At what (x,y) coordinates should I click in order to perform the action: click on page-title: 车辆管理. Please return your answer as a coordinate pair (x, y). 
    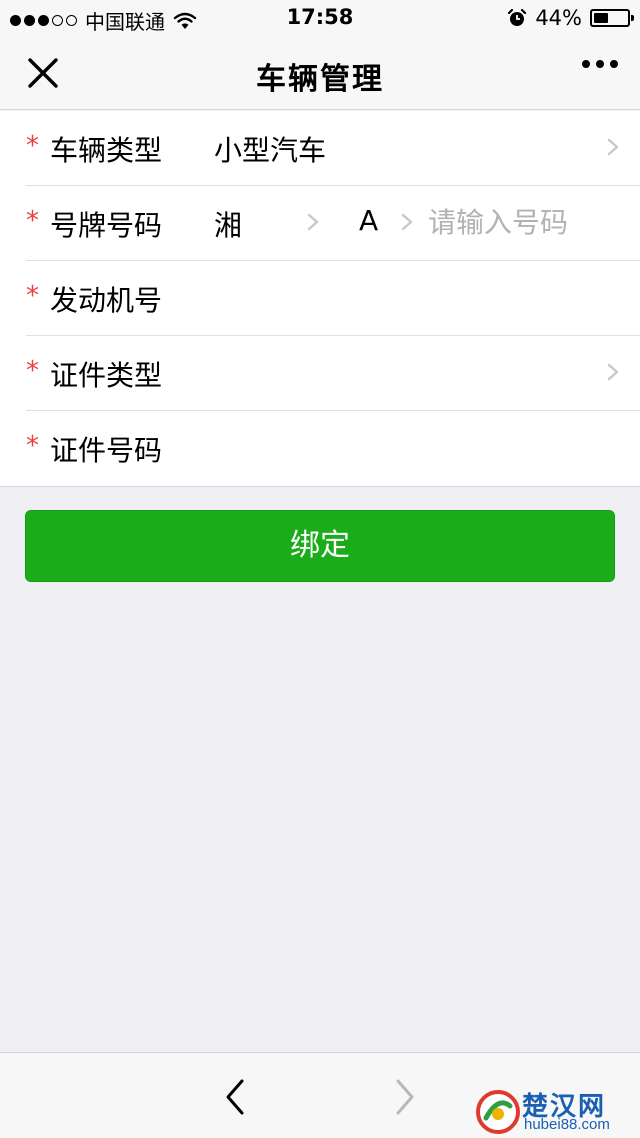
    Looking at the image, I should click on (320, 79).